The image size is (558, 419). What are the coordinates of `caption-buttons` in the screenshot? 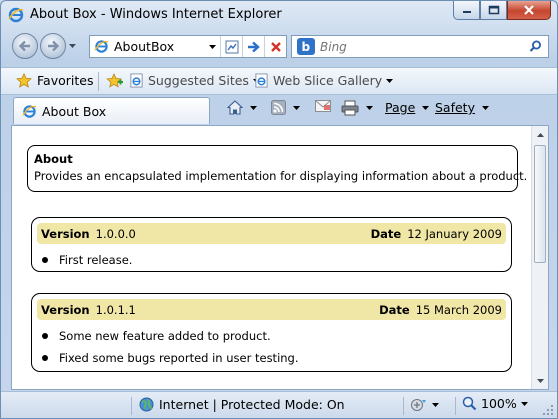 It's located at (502, 10).